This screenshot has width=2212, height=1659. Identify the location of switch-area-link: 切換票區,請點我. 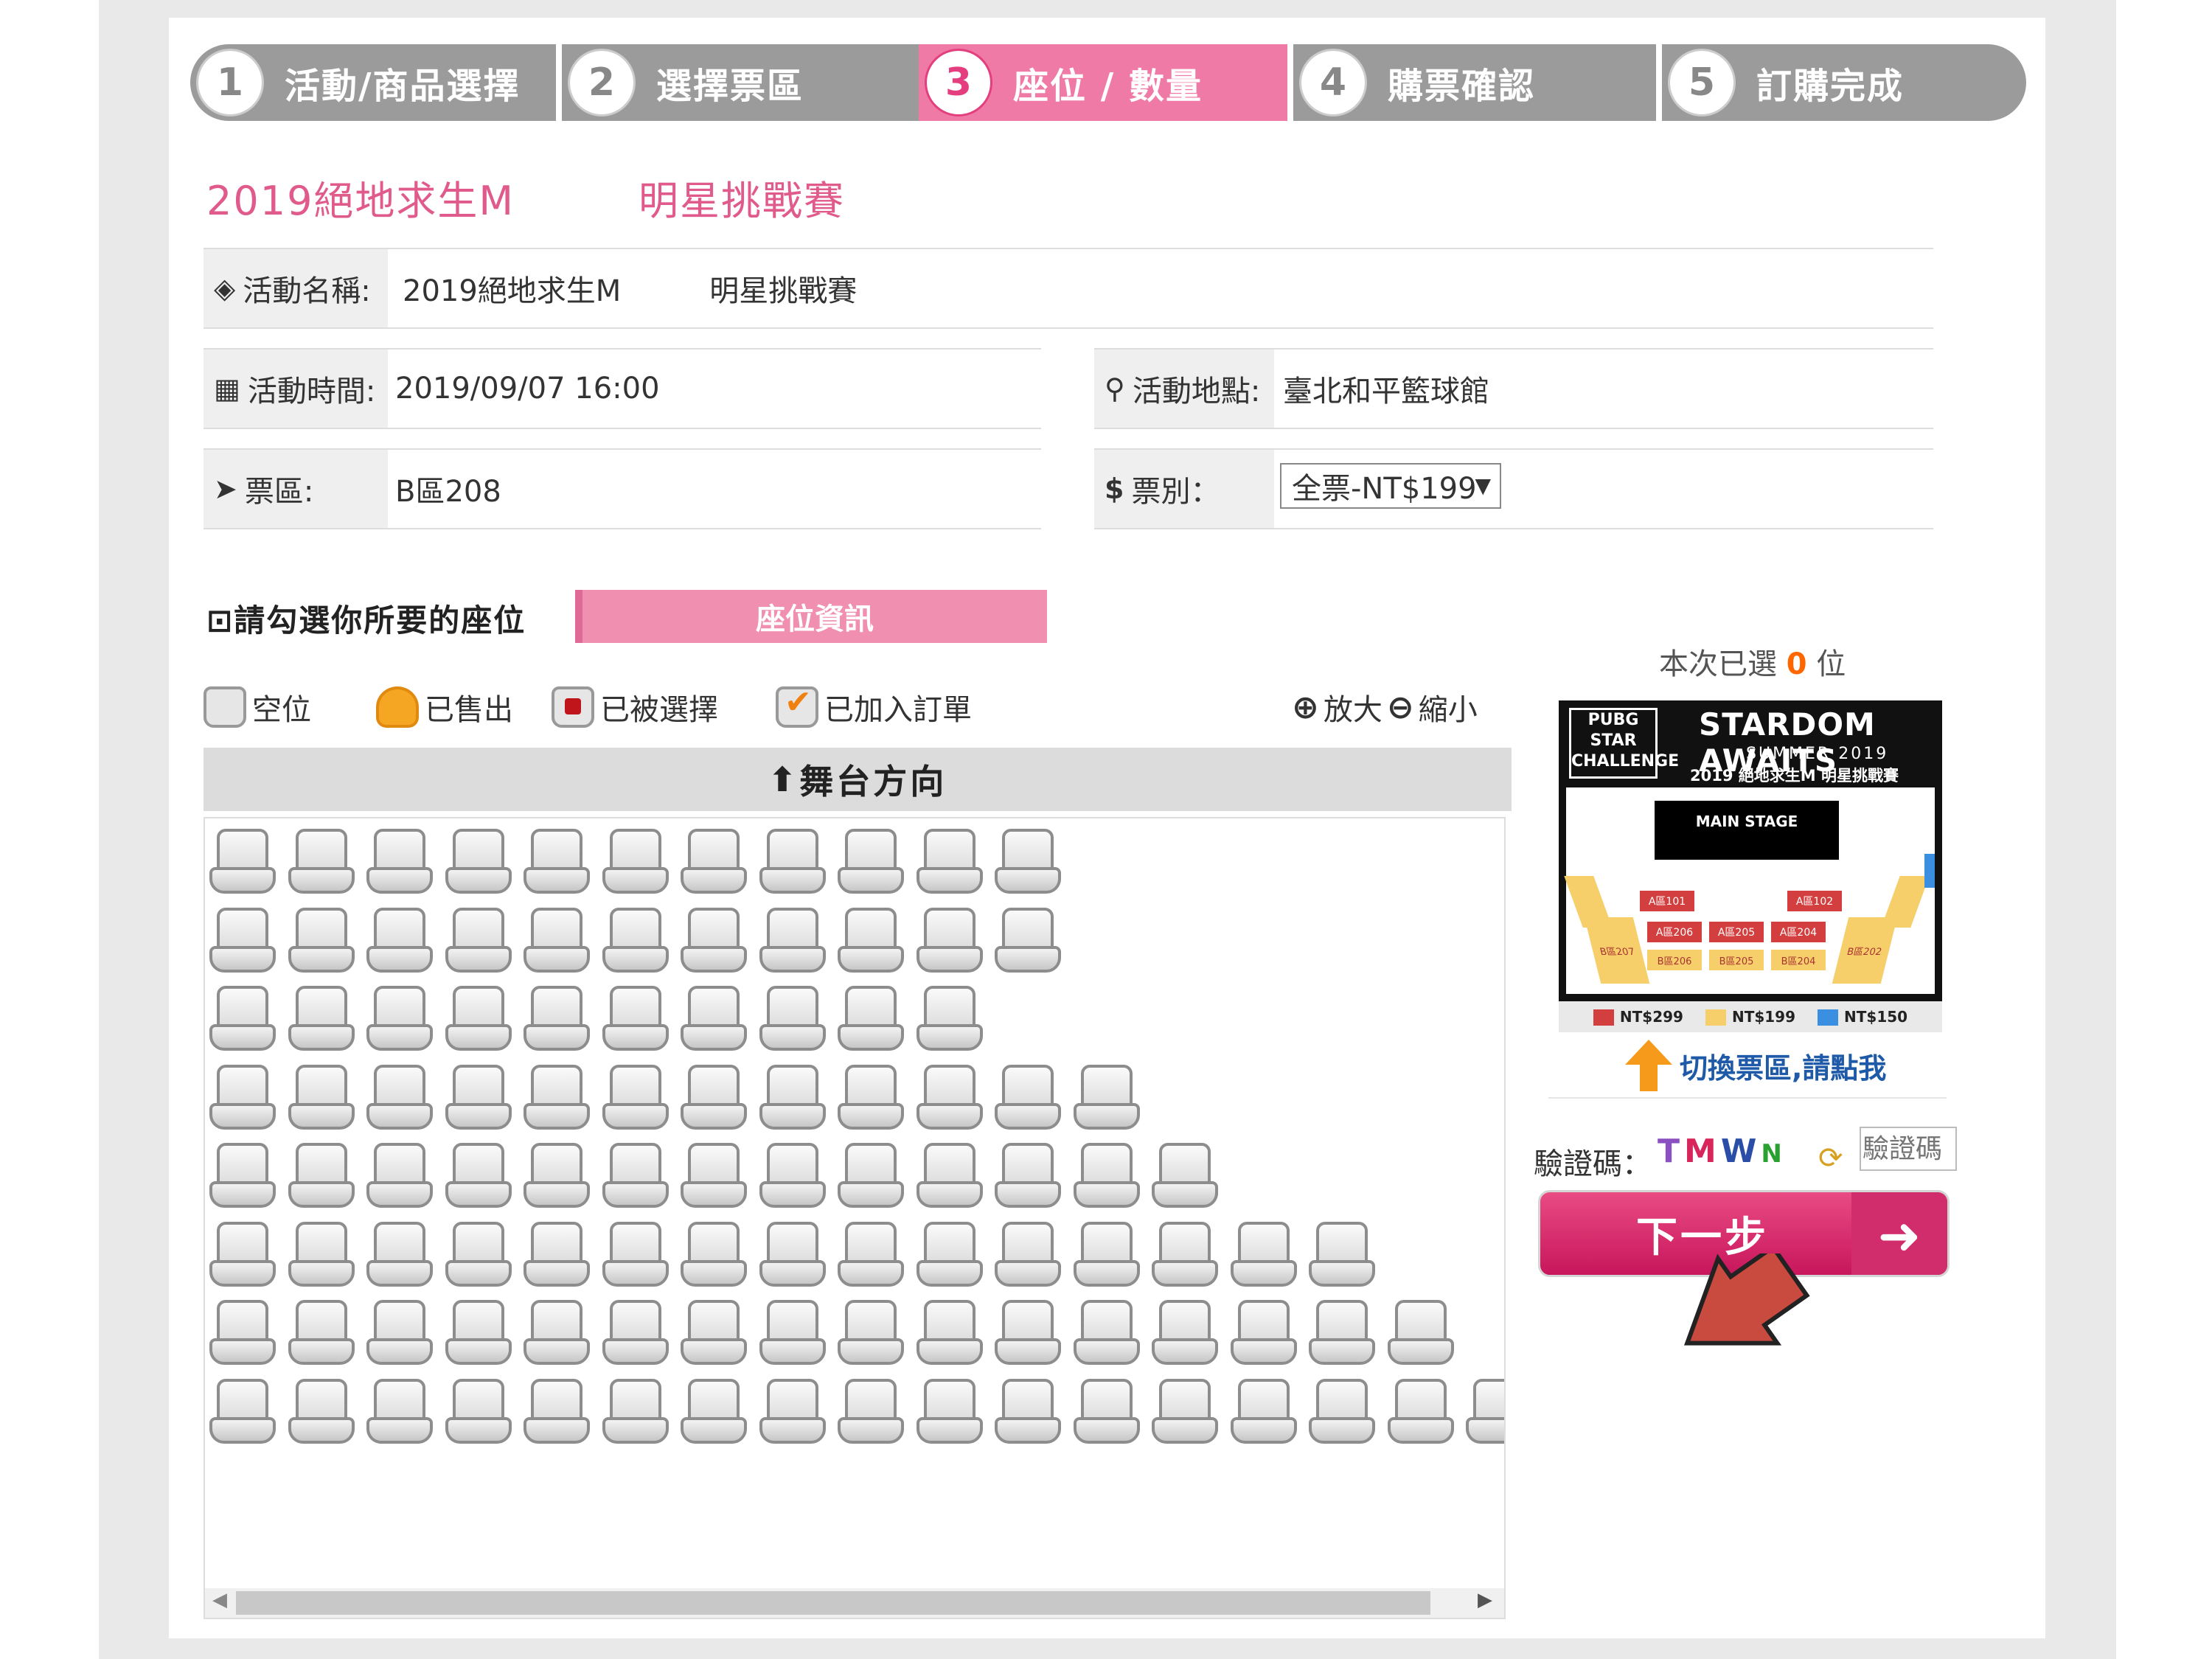
(1755, 1065).